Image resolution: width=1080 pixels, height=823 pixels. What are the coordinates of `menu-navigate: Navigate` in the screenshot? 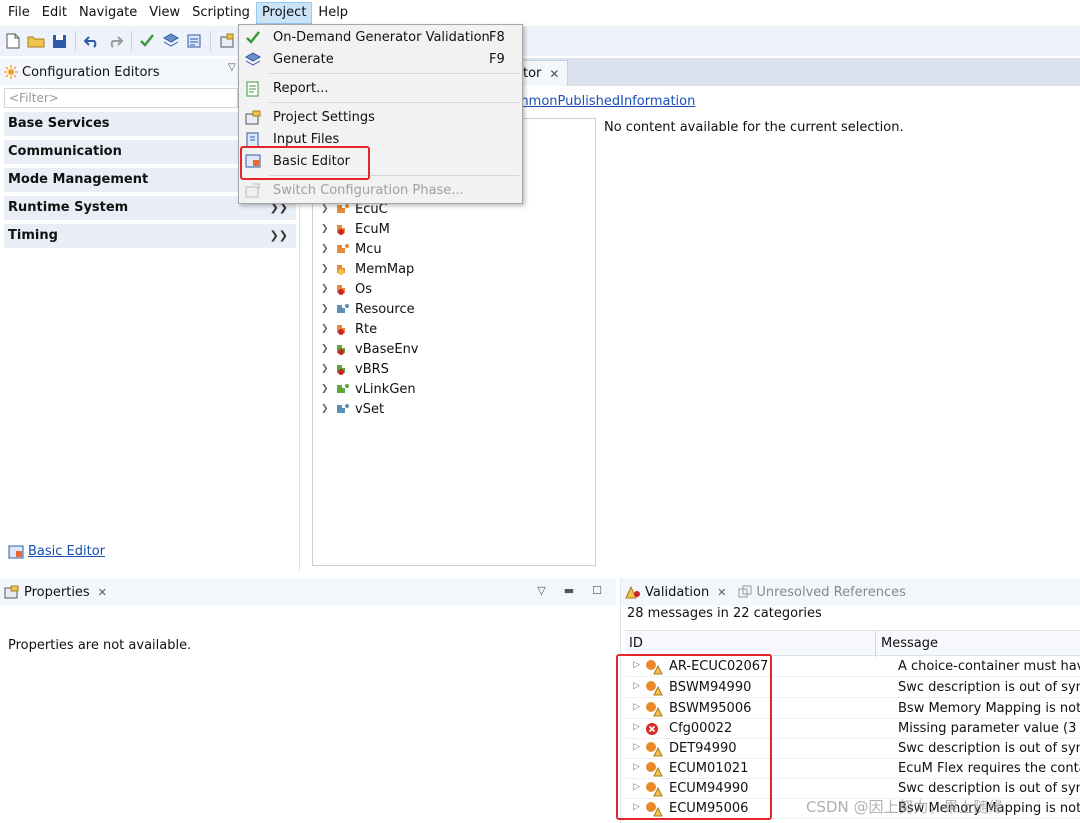 It's located at (108, 13).